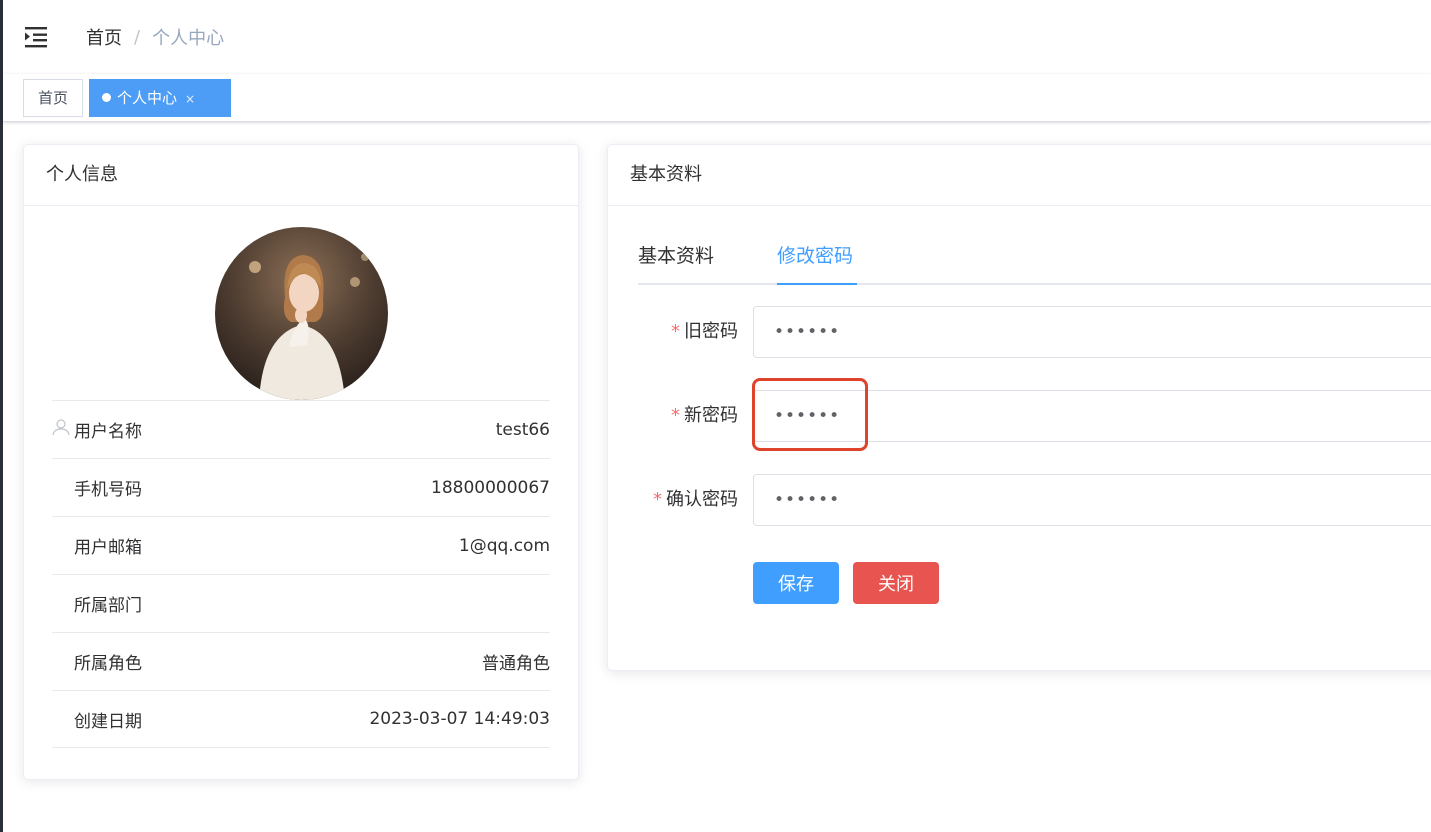 This screenshot has width=1431, height=832. What do you see at coordinates (717, 98) in the screenshot?
I see `tags-view: 首页 个人中心 ×` at bounding box center [717, 98].